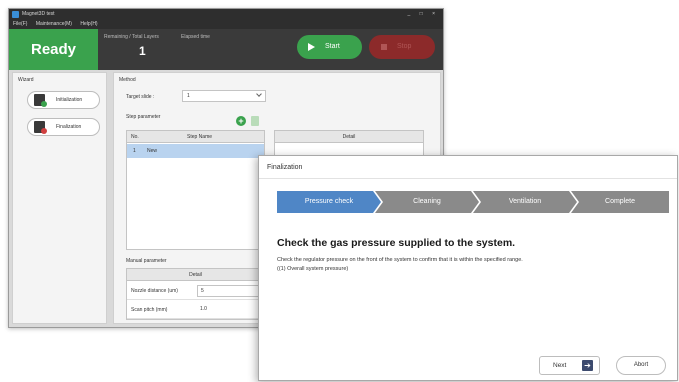 The width and height of the screenshot is (679, 382). I want to click on target-slide-value: 1, so click(188, 96).